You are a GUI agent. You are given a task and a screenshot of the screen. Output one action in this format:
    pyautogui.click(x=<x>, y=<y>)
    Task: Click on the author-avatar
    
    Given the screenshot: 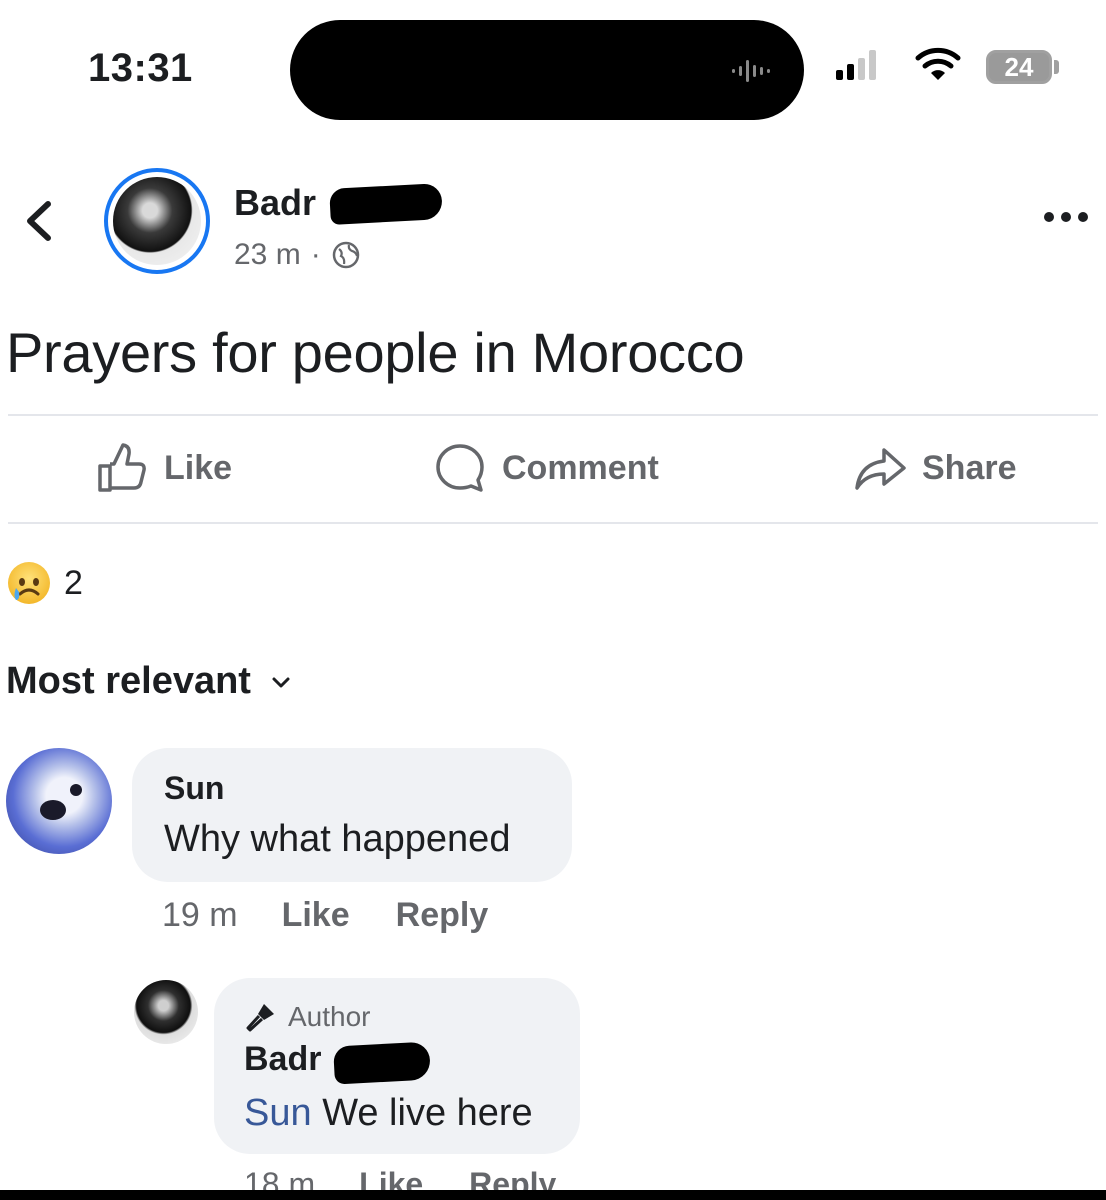 What is the action you would take?
    pyautogui.click(x=157, y=221)
    